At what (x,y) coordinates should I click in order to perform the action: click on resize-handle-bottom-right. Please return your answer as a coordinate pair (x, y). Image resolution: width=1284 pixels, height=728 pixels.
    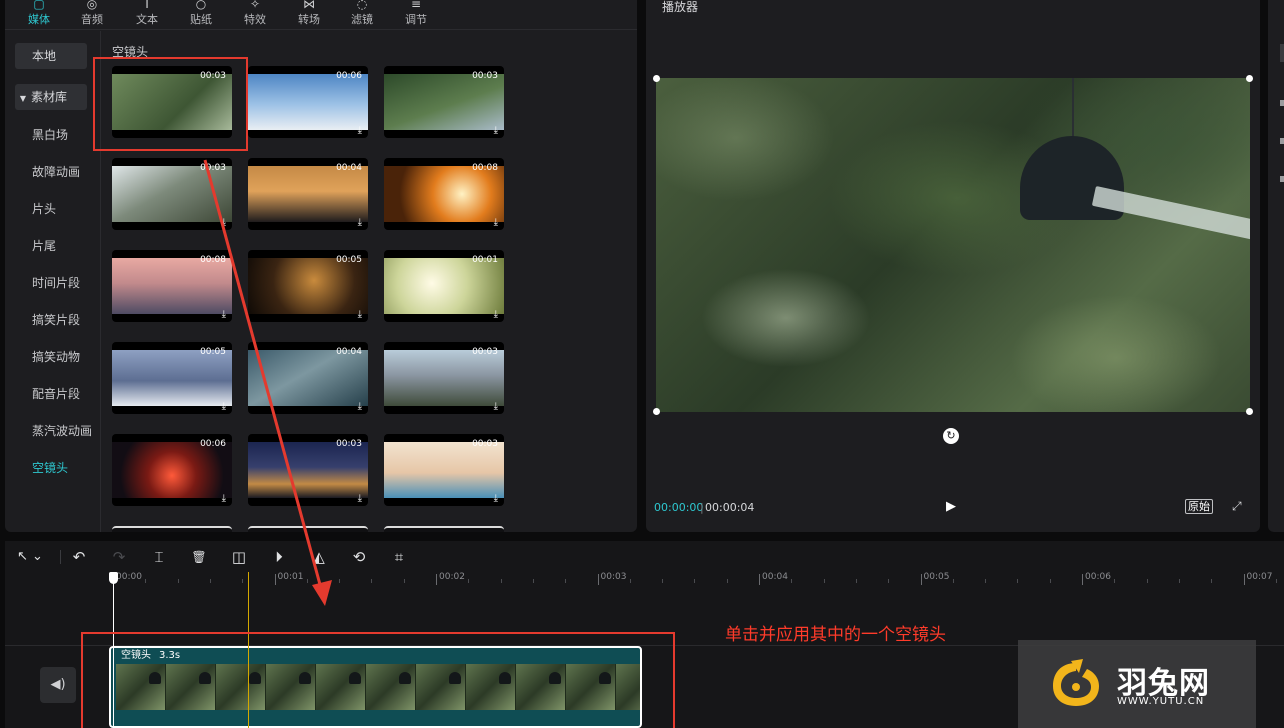
    Looking at the image, I should click on (1249, 411).